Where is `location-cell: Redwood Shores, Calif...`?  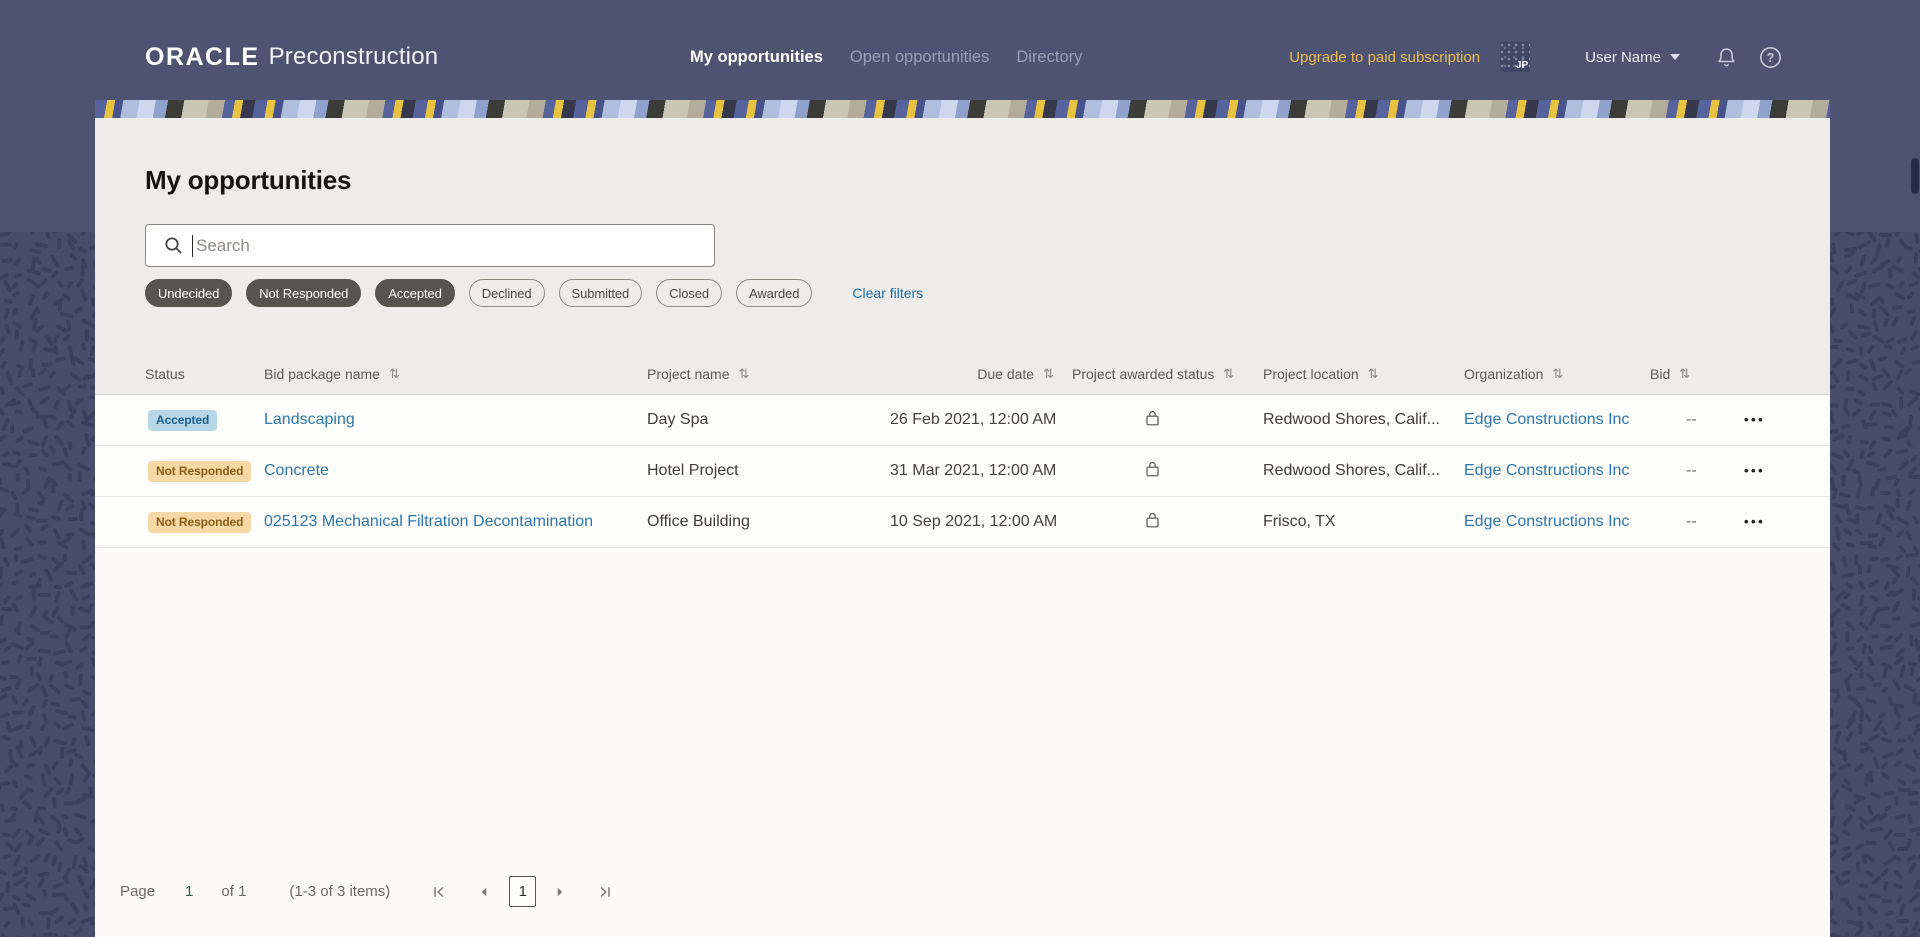
location-cell: Redwood Shores, Calif... is located at coordinates (1351, 419).